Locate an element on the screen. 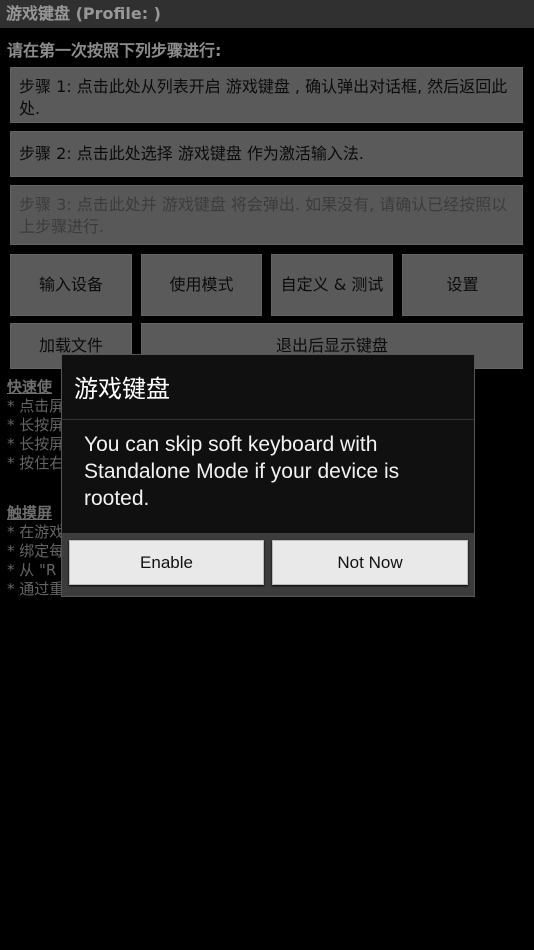 The image size is (534, 950). dialog-title: 游戏键盘 is located at coordinates (122, 389).